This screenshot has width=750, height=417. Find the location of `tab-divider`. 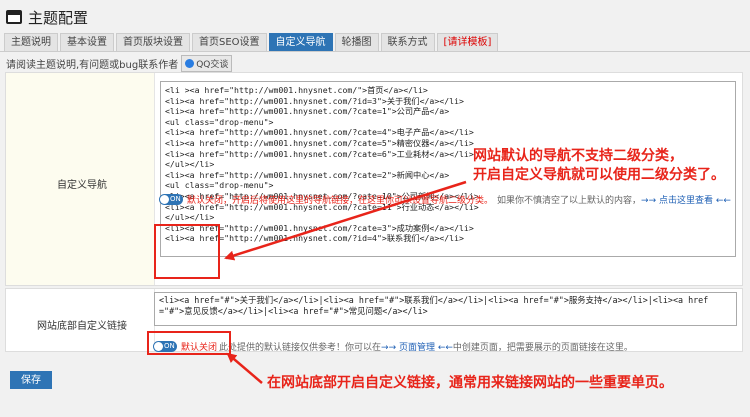

tab-divider is located at coordinates (375, 51).